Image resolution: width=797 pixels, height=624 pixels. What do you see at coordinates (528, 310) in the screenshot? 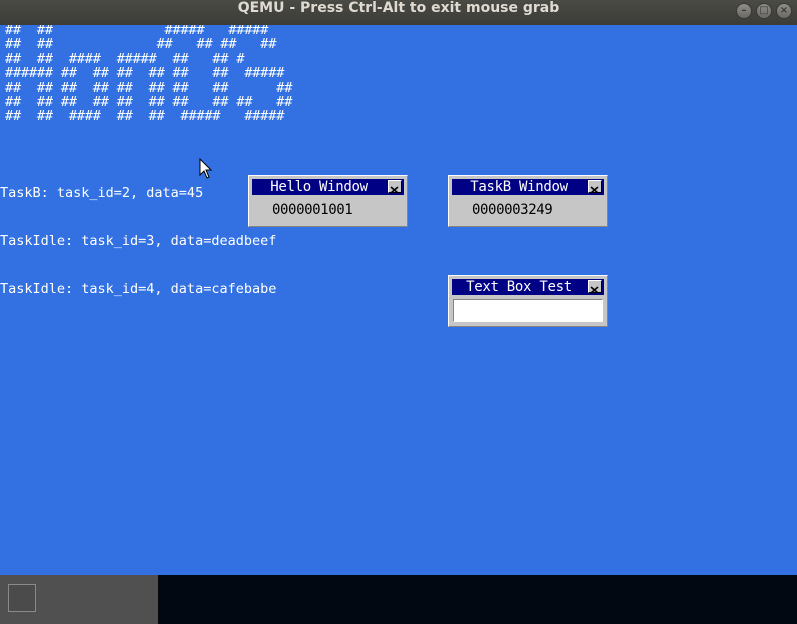
I see `text-input-box` at bounding box center [528, 310].